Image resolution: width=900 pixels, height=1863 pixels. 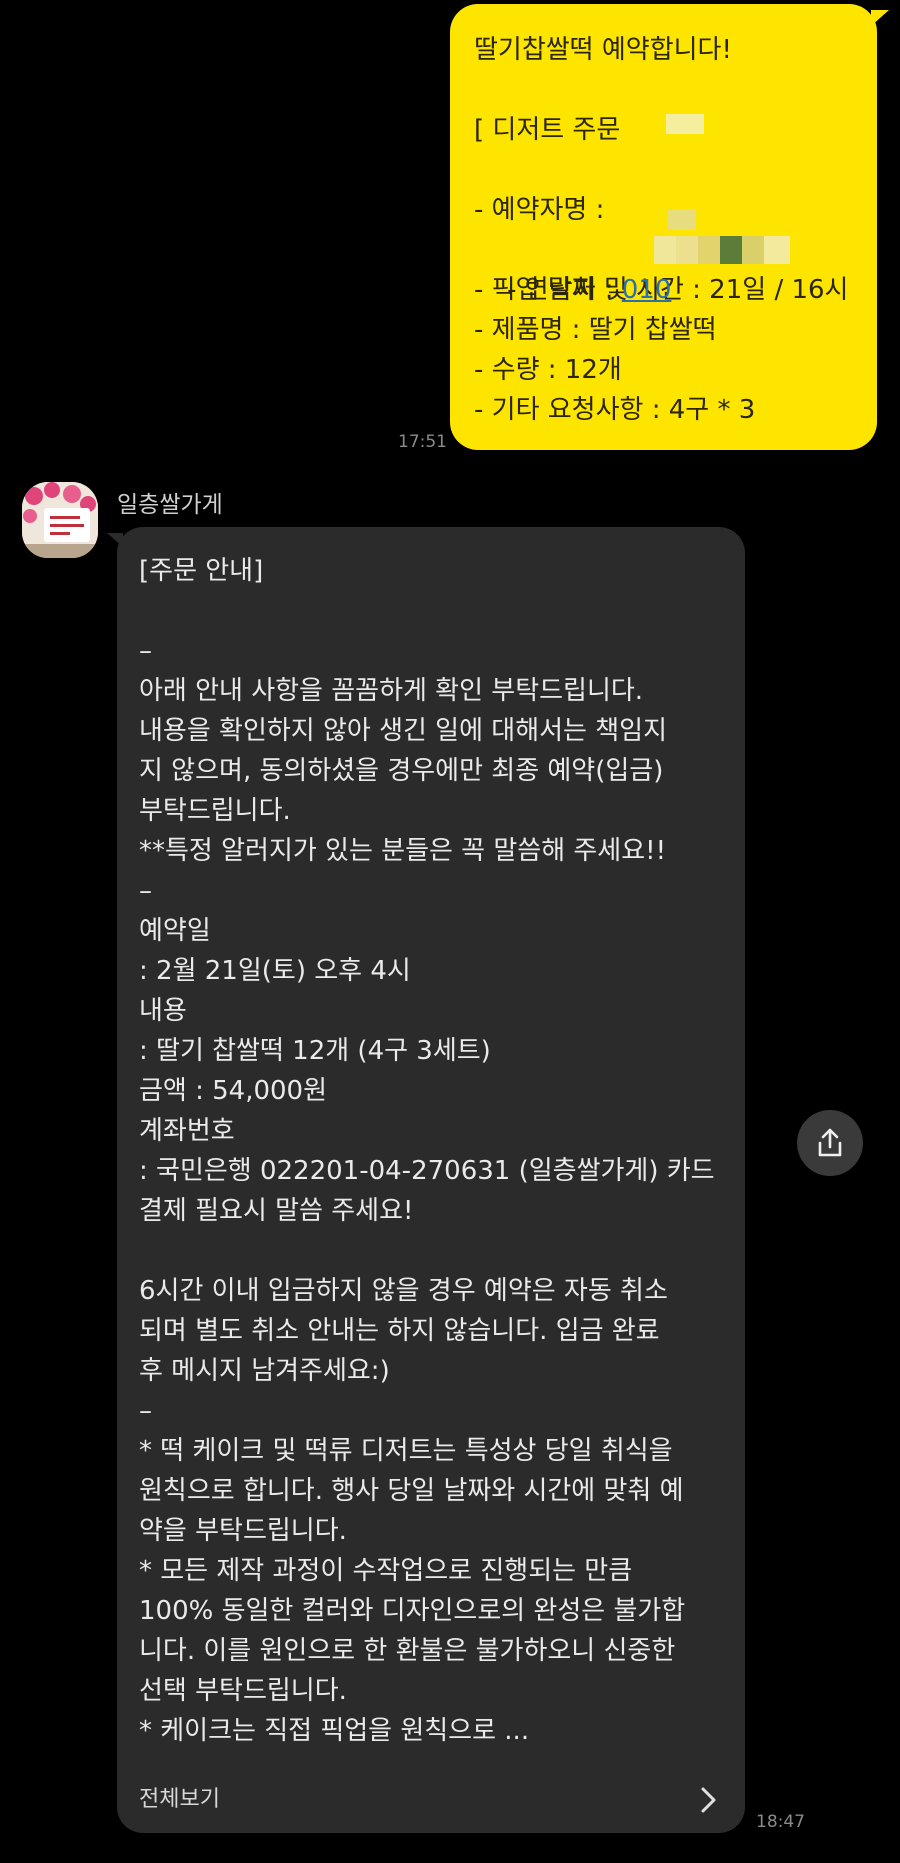 I want to click on message-line: 아래 안내 사항을 꼼꼼하게 확인 부탁드립니다., so click(x=391, y=691).